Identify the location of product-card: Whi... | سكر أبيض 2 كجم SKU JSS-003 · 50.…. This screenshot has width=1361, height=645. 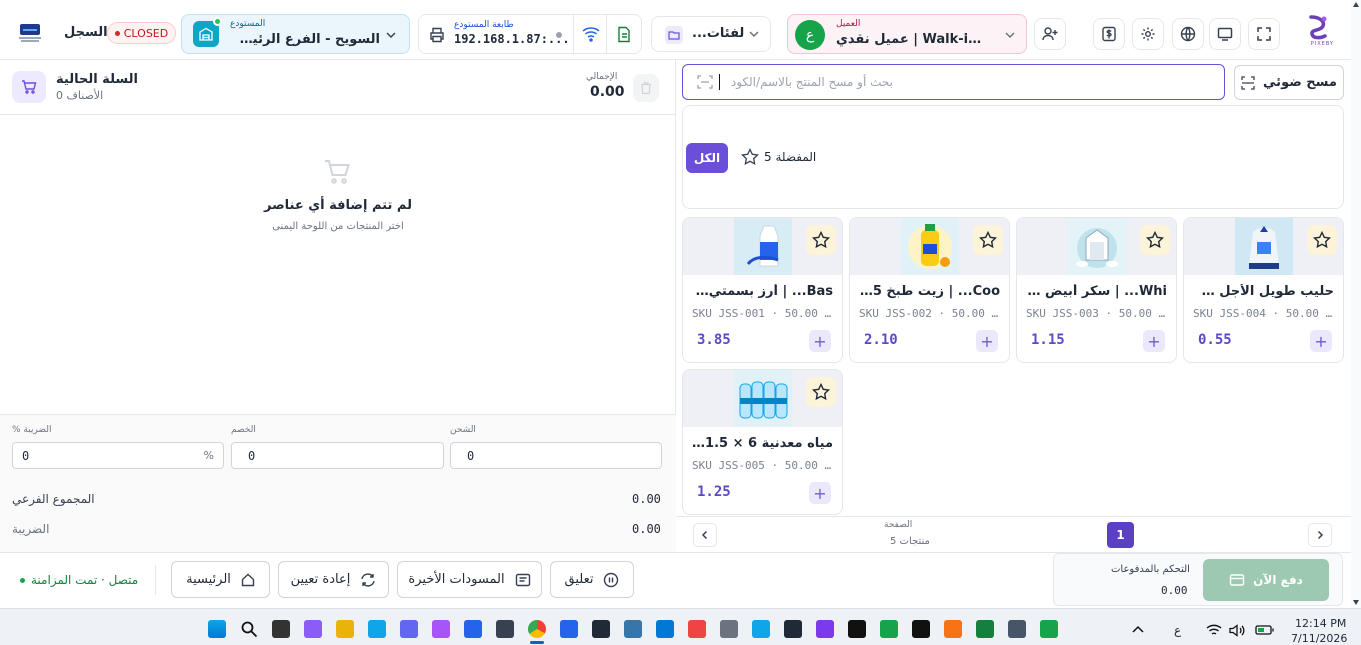
(1096, 290).